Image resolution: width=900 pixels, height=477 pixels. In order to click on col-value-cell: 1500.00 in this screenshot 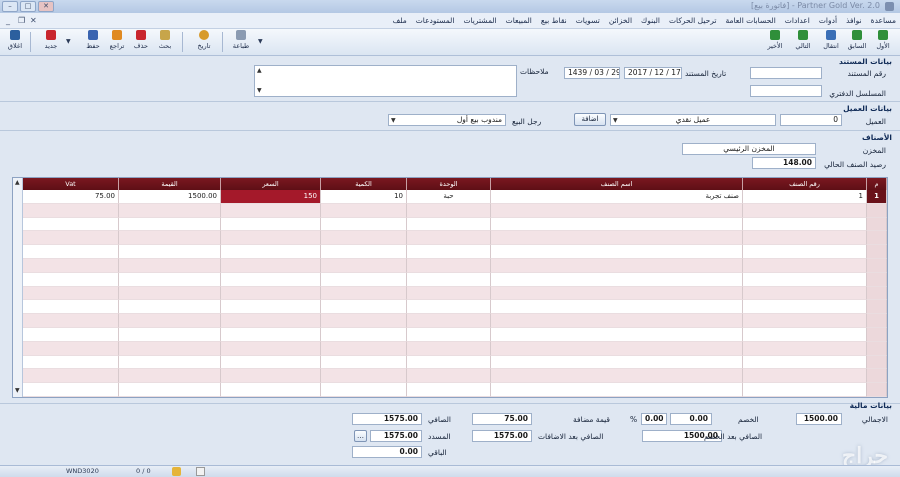, I will do `click(170, 197)`.